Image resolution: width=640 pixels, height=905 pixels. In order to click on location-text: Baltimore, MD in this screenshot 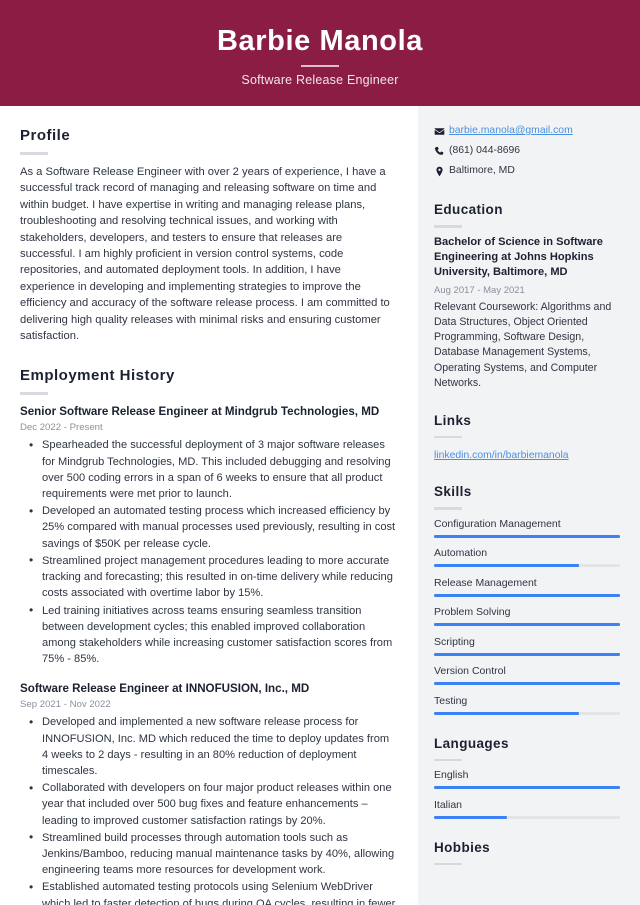, I will do `click(482, 170)`.